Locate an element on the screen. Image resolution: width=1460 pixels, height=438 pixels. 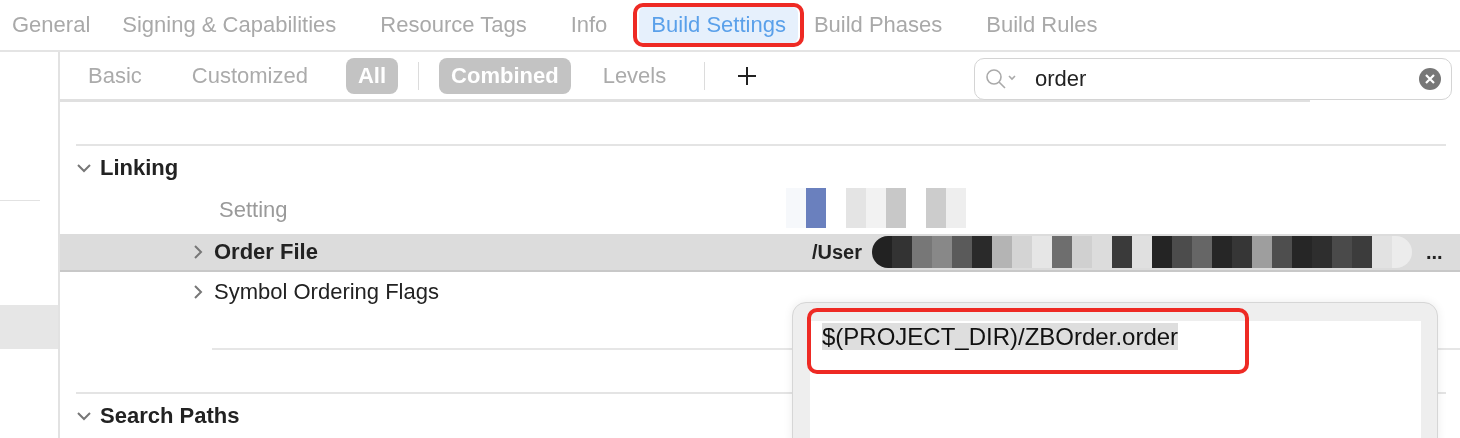
search-input: order is located at coordinates (1226, 79).